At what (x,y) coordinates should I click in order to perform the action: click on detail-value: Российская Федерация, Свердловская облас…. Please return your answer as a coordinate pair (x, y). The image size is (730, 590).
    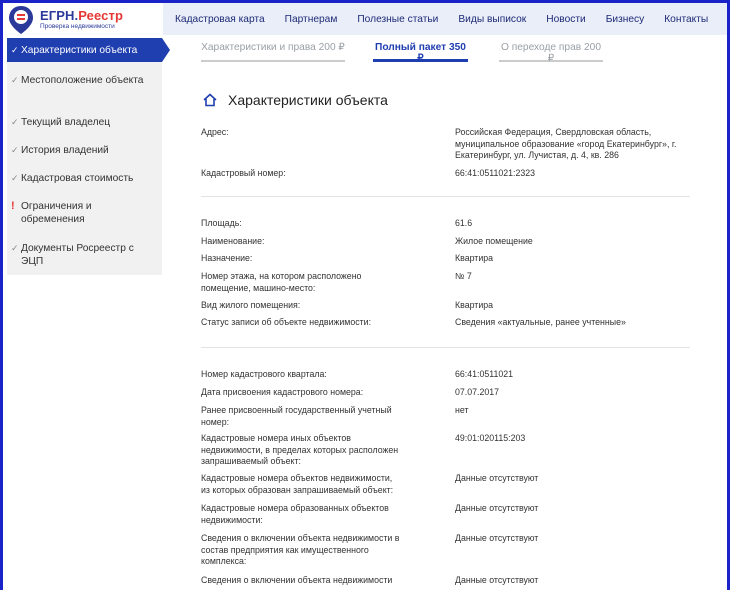
    Looking at the image, I should click on (566, 143).